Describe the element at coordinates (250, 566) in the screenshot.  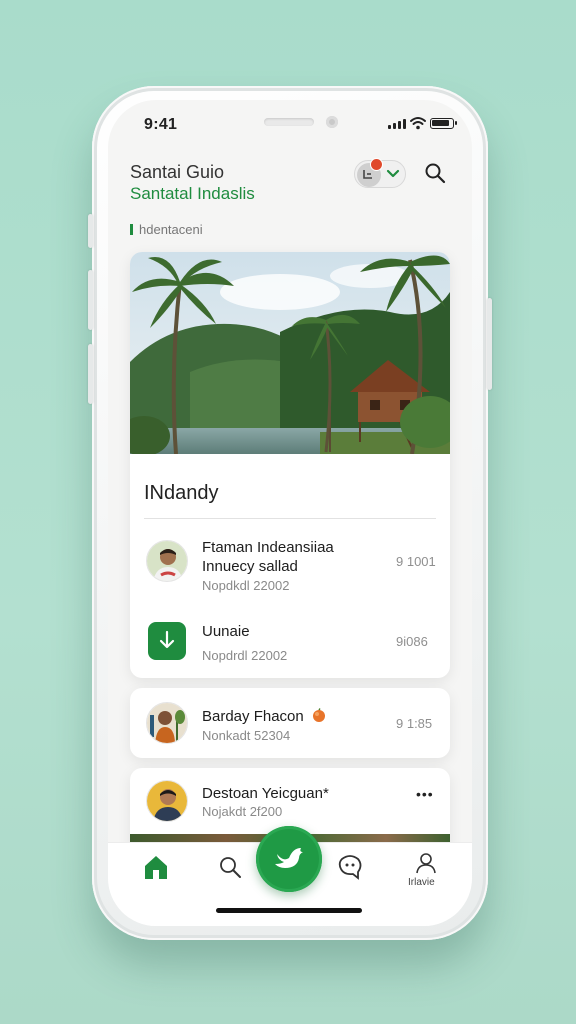
I see `item-title-line2: Innuecy sallad` at that location.